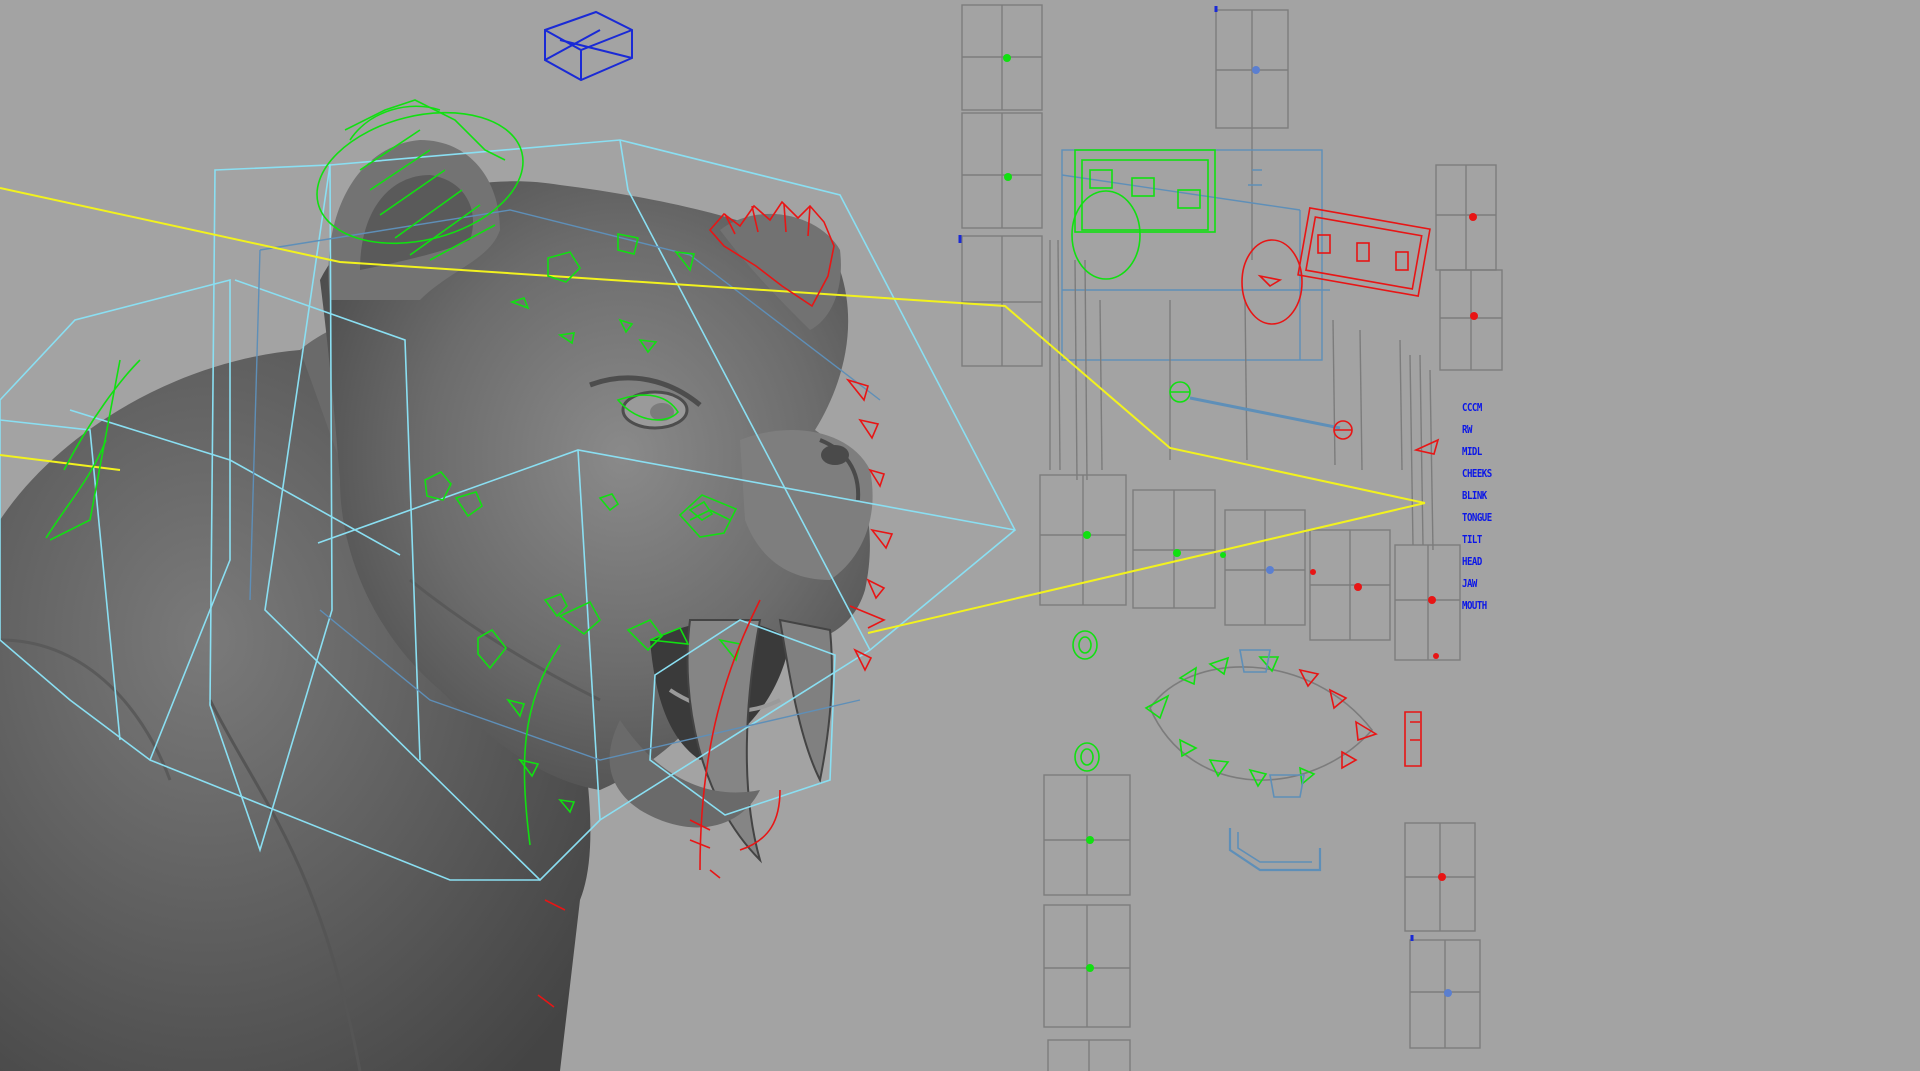 The image size is (1920, 1071). I want to click on label-head: HEAD, so click(1472, 561).